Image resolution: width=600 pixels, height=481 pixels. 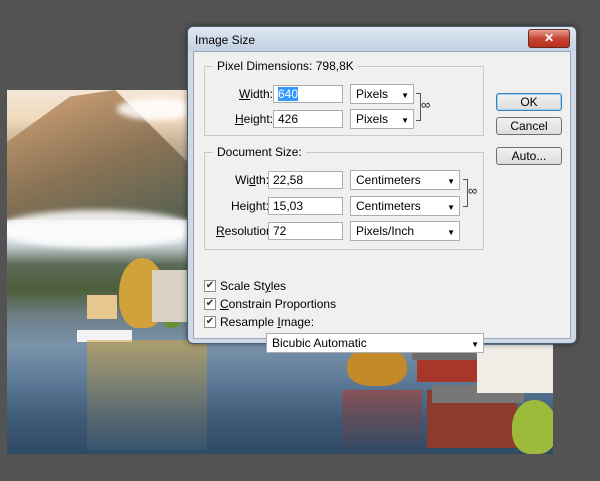 I want to click on close-button: ✕, so click(x=549, y=38).